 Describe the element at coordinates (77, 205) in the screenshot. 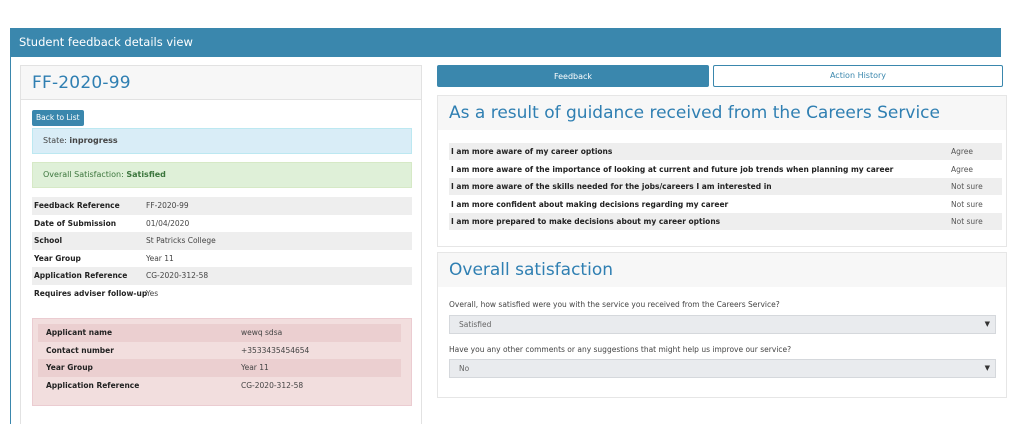

I see `detail-label: Feedback Reference` at that location.